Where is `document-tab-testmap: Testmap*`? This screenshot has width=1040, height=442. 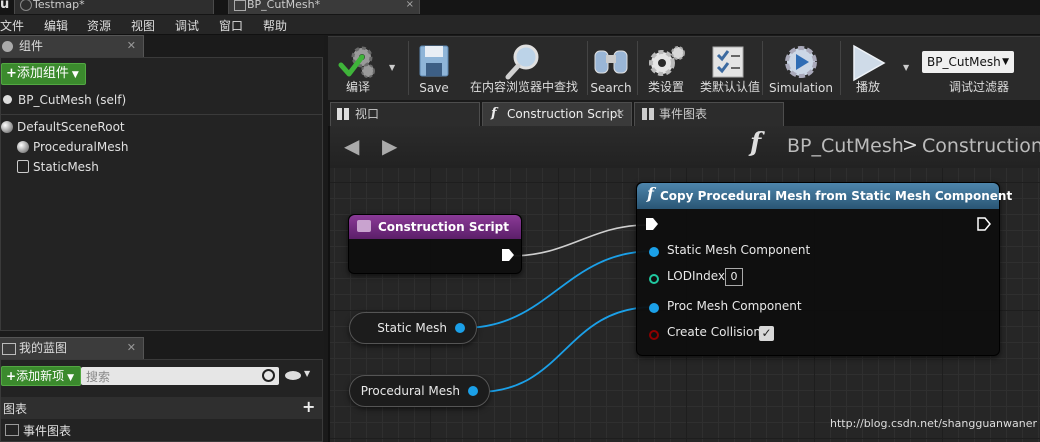 document-tab-testmap: Testmap* is located at coordinates (114, 7).